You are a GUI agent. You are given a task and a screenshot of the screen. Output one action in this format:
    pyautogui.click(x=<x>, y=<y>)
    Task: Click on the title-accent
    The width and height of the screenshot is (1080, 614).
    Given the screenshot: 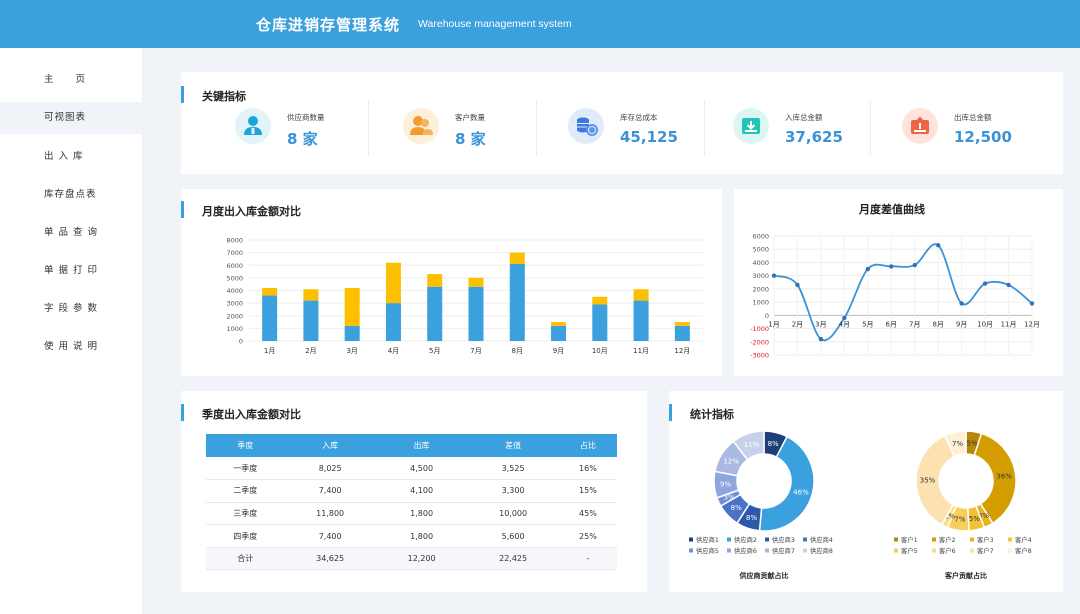 What is the action you would take?
    pyautogui.click(x=182, y=412)
    